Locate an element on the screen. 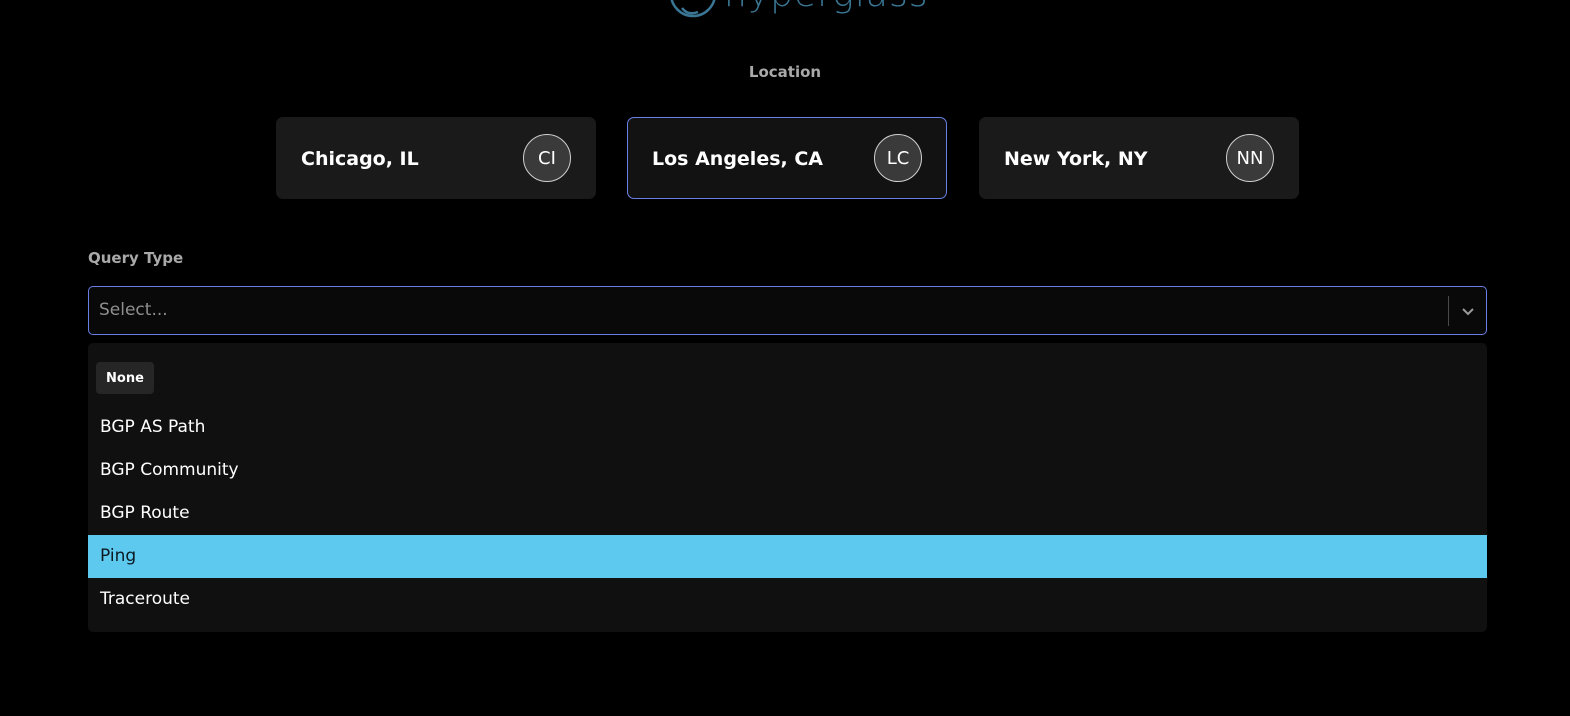  location-card-new-york: New York, NY NN is located at coordinates (1139, 158).